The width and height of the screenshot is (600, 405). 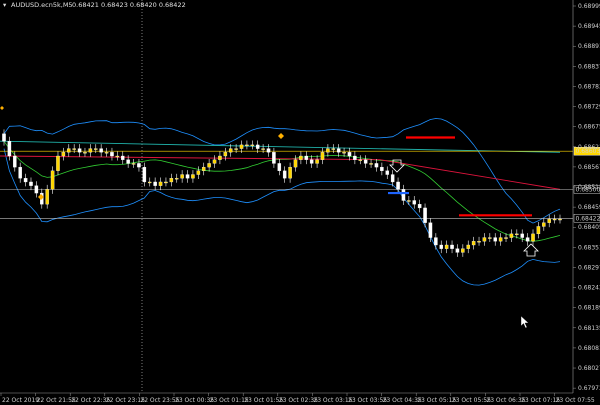 I want to click on mouse-cursor-icon, so click(x=525, y=322).